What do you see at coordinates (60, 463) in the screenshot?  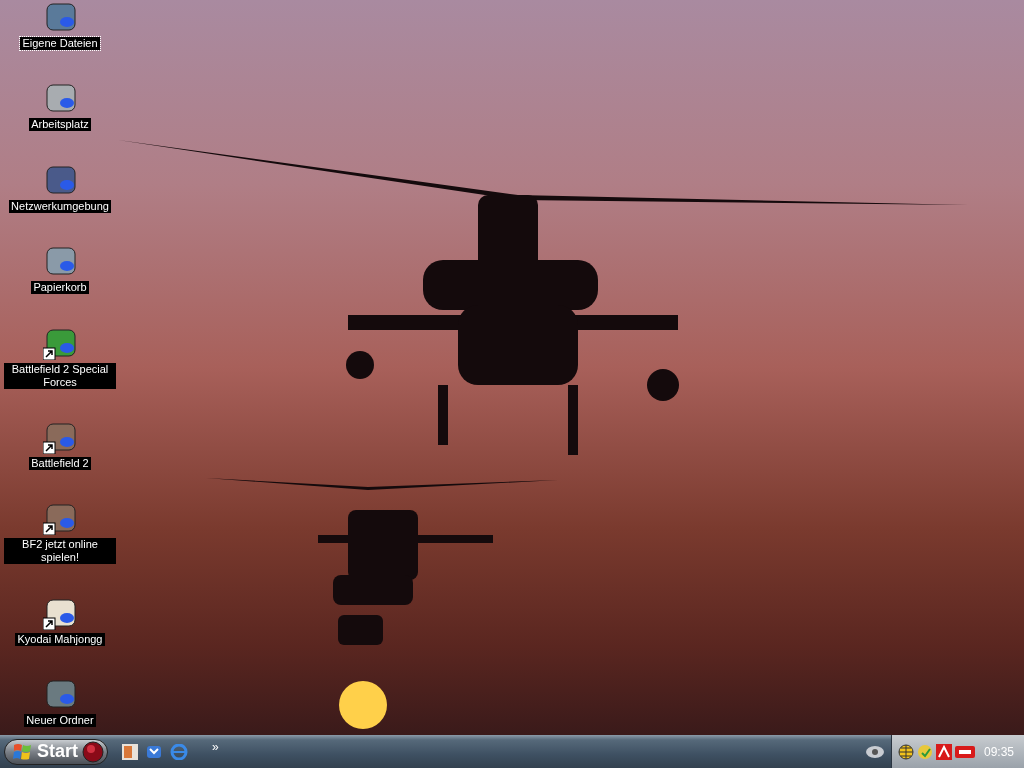 I see `icon-label: Battlefield 2` at bounding box center [60, 463].